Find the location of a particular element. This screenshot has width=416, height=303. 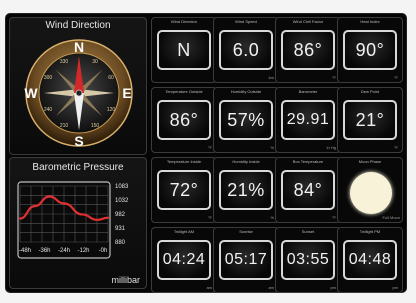

cardinal-e: E is located at coordinates (126, 93).